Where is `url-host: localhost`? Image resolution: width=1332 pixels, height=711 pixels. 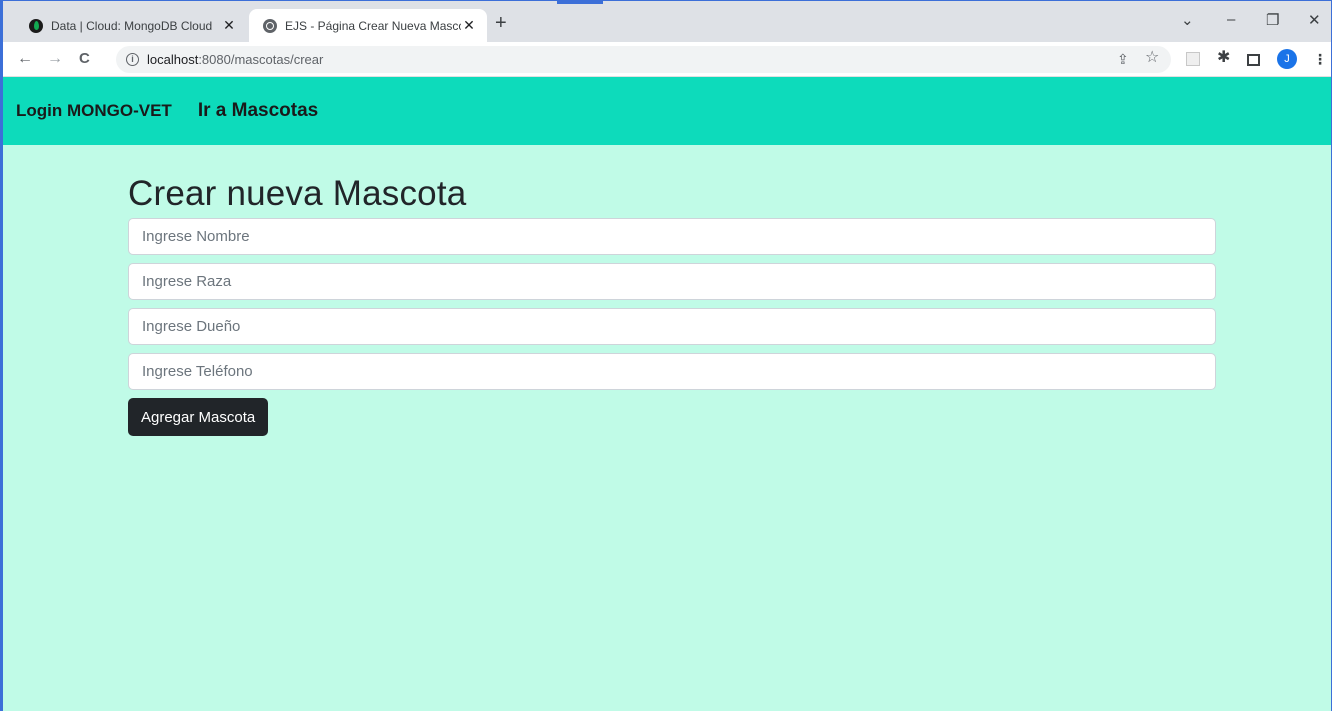
url-host: localhost is located at coordinates (173, 59).